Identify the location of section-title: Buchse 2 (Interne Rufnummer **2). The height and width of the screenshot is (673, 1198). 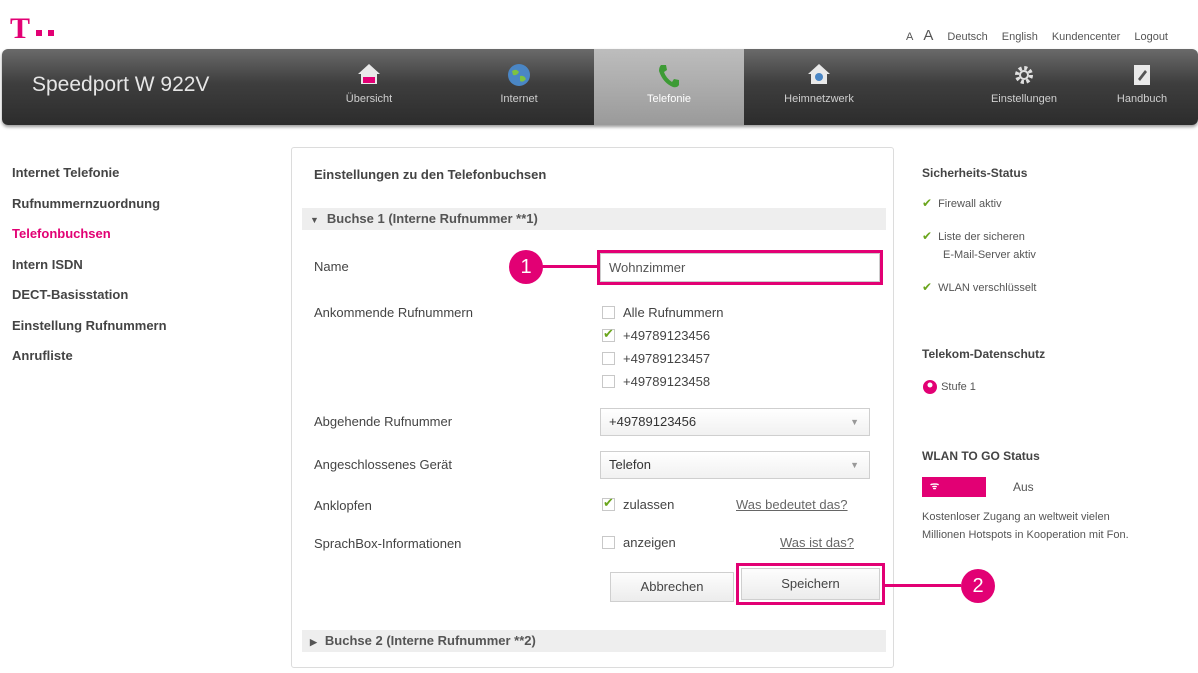
(430, 640).